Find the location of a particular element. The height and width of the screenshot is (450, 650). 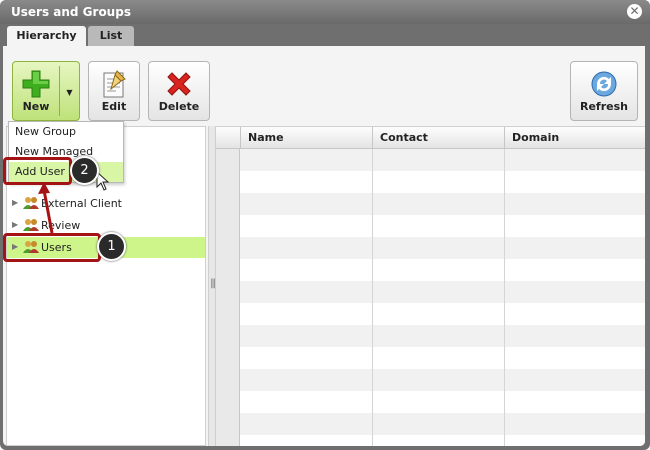

callout-badge-1: 1 is located at coordinates (111, 246).